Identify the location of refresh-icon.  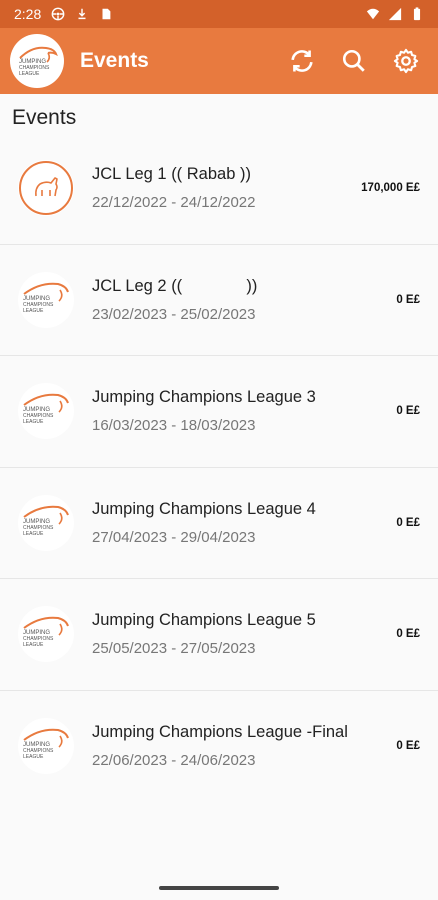
(302, 61).